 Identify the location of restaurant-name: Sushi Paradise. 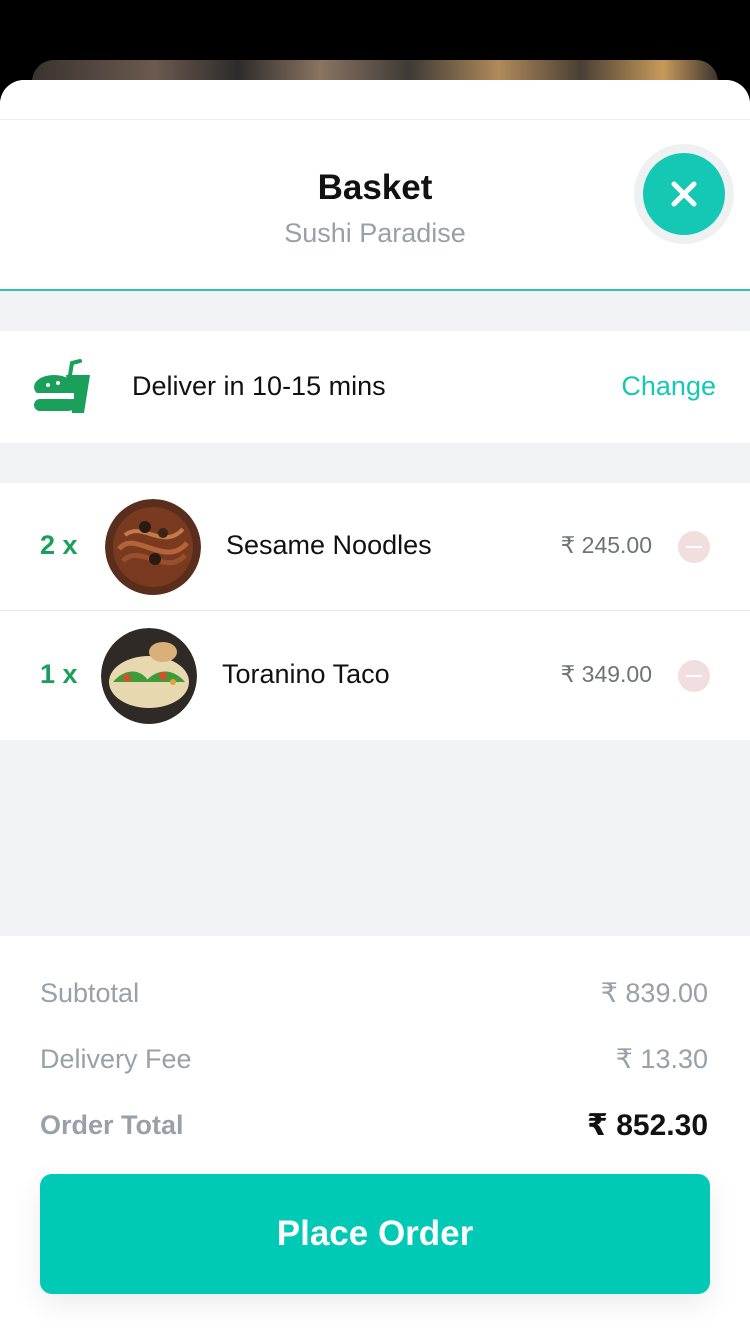
(375, 233).